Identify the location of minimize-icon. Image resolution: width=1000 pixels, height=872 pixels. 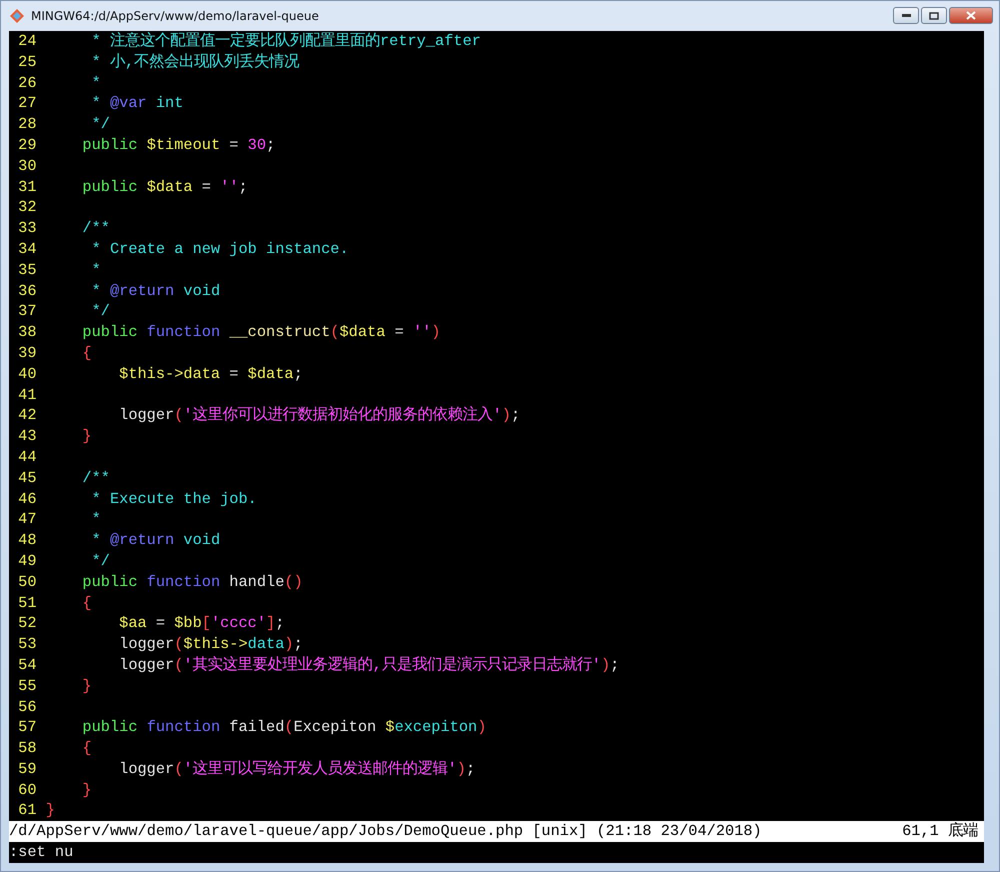
(906, 15).